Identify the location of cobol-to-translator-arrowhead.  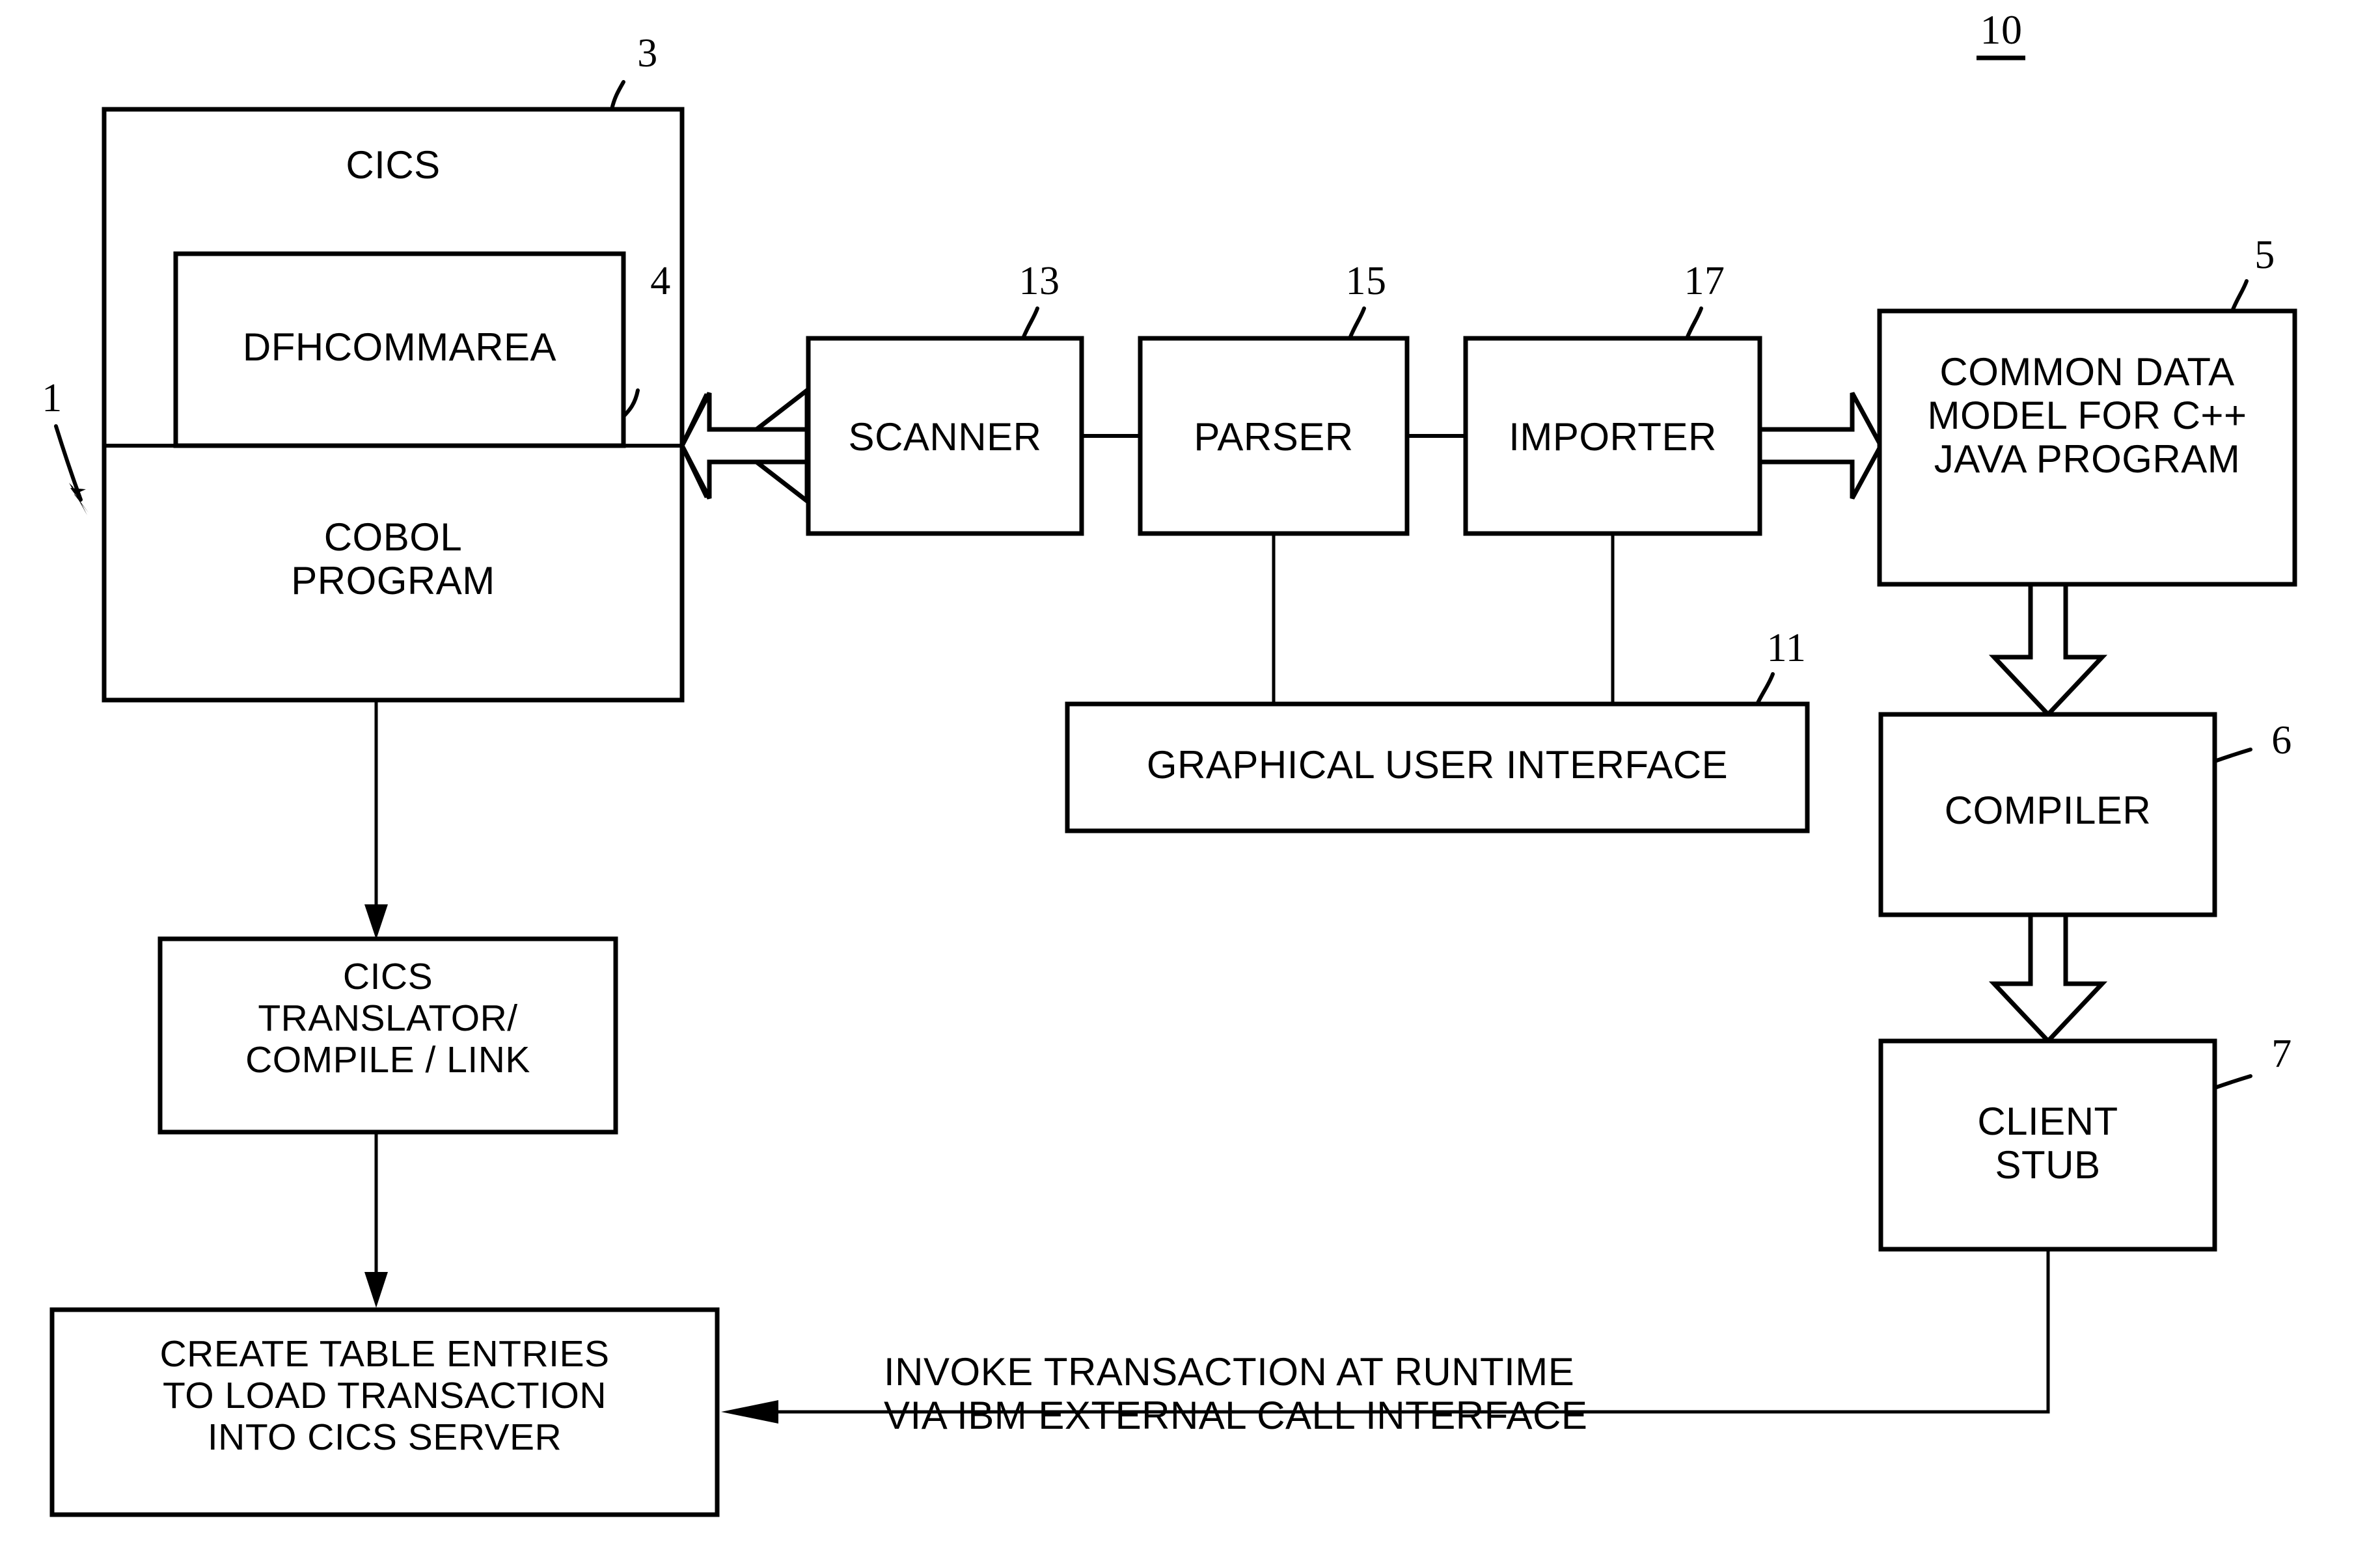
(376, 921).